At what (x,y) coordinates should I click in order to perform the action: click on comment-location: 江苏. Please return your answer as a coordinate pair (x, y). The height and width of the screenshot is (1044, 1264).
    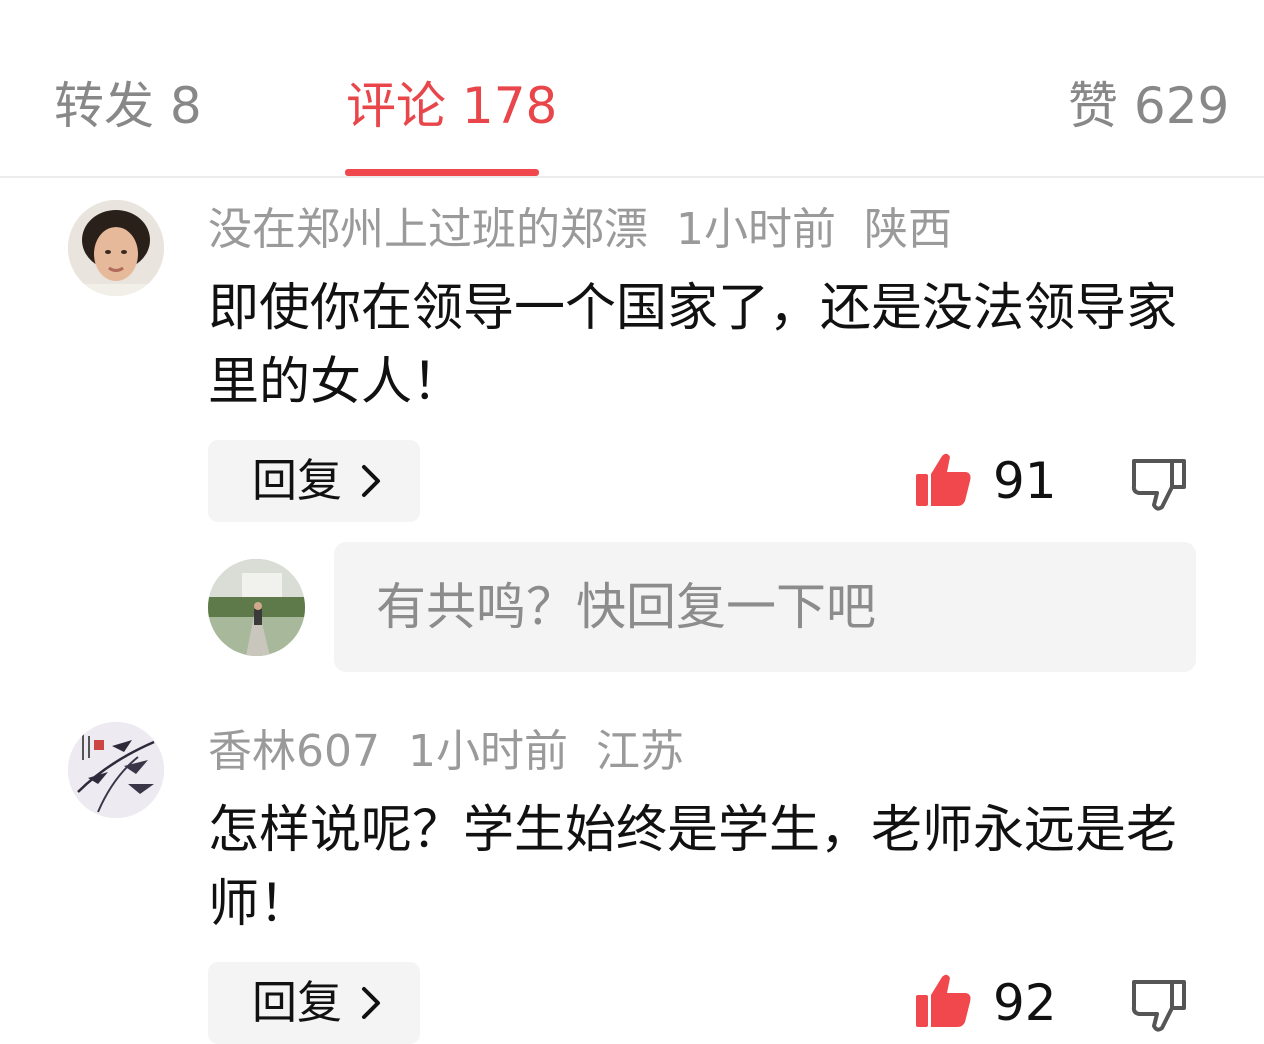
    Looking at the image, I should click on (639, 751).